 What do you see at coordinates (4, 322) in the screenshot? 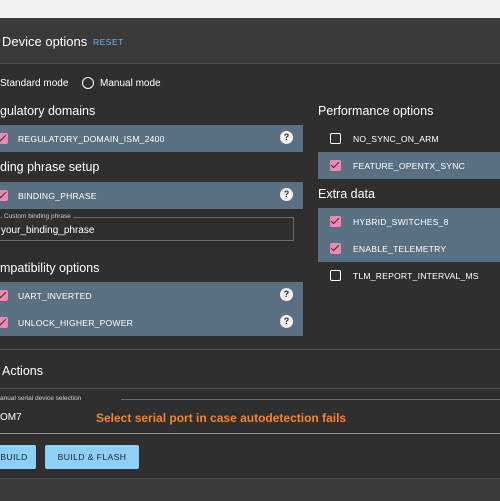
I see `unlock-higher-power-checkbox` at bounding box center [4, 322].